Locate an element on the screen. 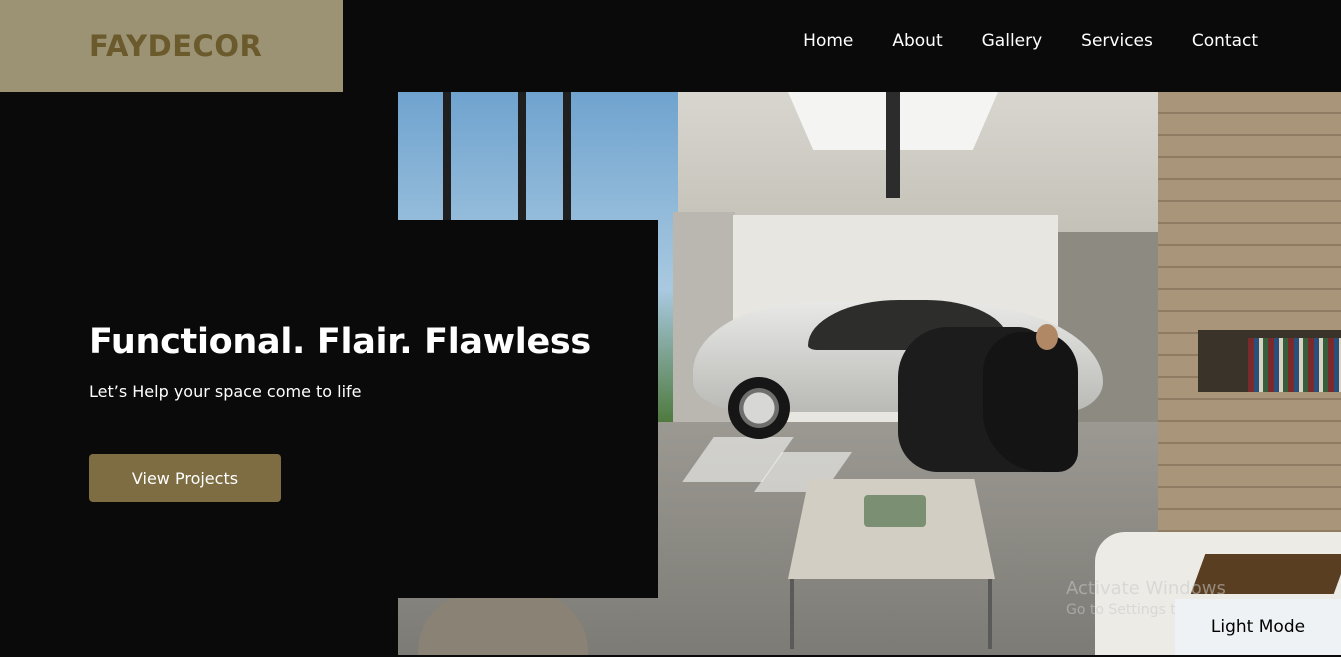 Image resolution: width=1341 pixels, height=657 pixels. nav-about: About is located at coordinates (917, 41).